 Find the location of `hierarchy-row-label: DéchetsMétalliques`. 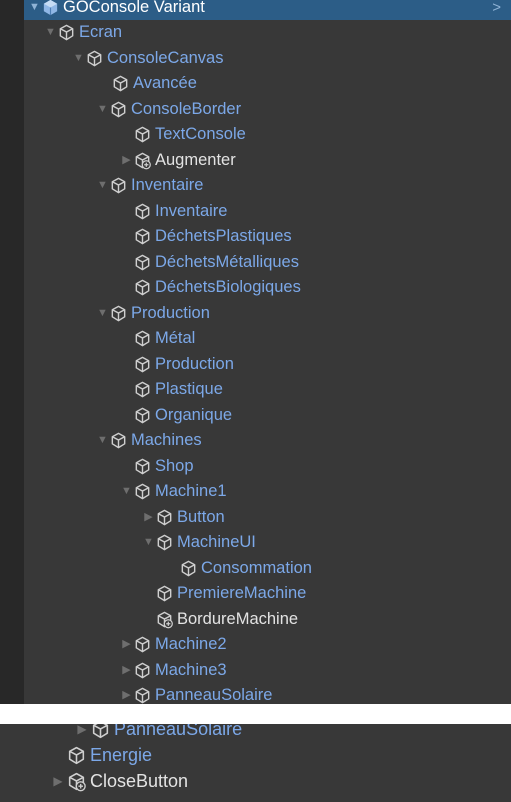

hierarchy-row-label: DéchetsMétalliques is located at coordinates (227, 261).